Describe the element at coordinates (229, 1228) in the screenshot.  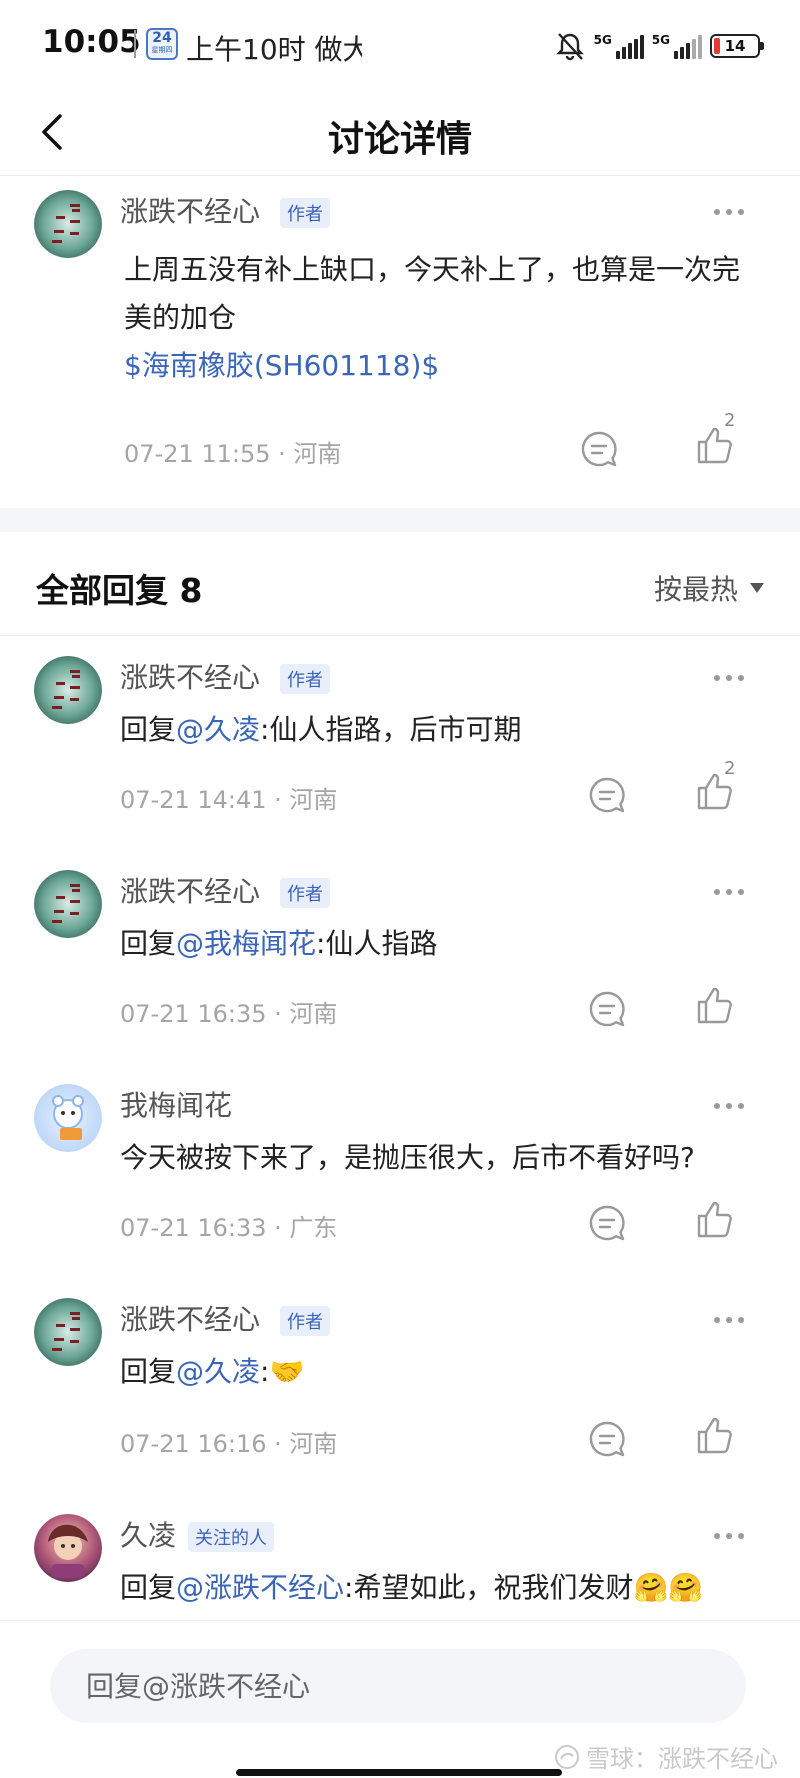
I see `reply-meta: 07-21 16:33 · 广东` at that location.